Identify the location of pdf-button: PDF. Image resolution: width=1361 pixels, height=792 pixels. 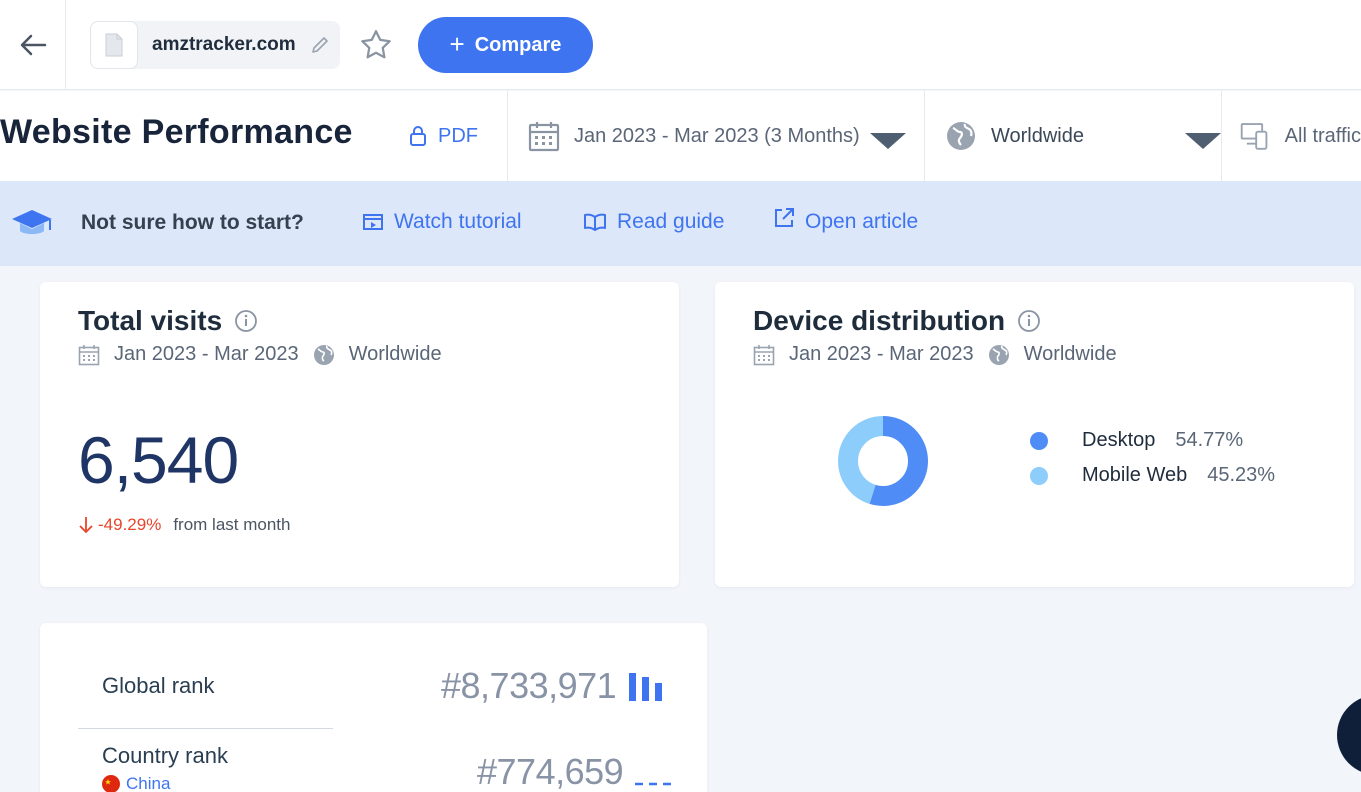
(443, 136).